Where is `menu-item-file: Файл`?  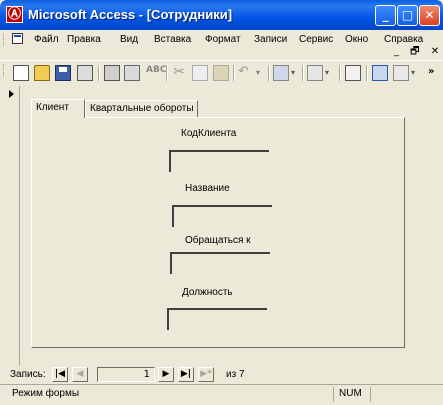
menu-item-file: Файл is located at coordinates (46, 39).